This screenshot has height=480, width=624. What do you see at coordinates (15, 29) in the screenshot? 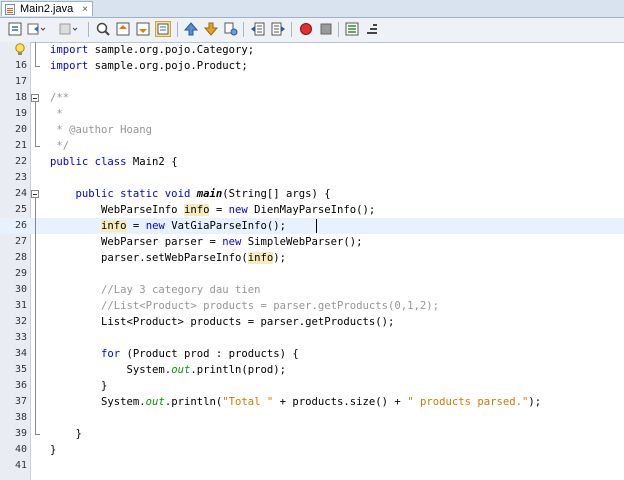
I see `last-edit-icon` at bounding box center [15, 29].